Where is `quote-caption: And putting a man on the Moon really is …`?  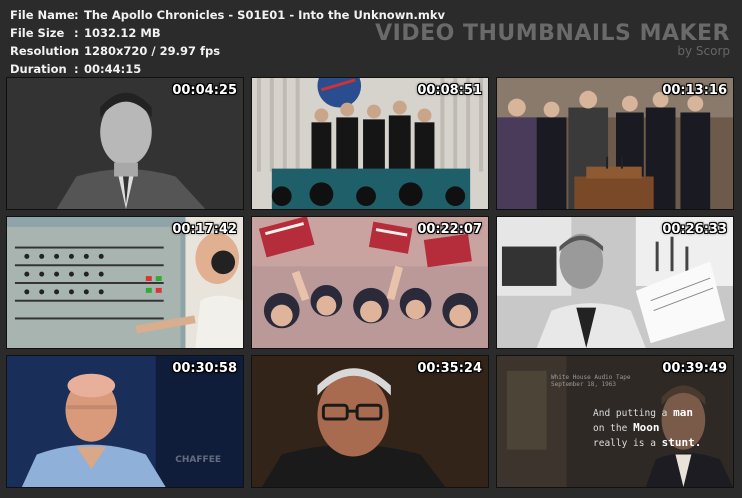 quote-caption: And putting a man on the Moon really is … is located at coordinates (647, 428).